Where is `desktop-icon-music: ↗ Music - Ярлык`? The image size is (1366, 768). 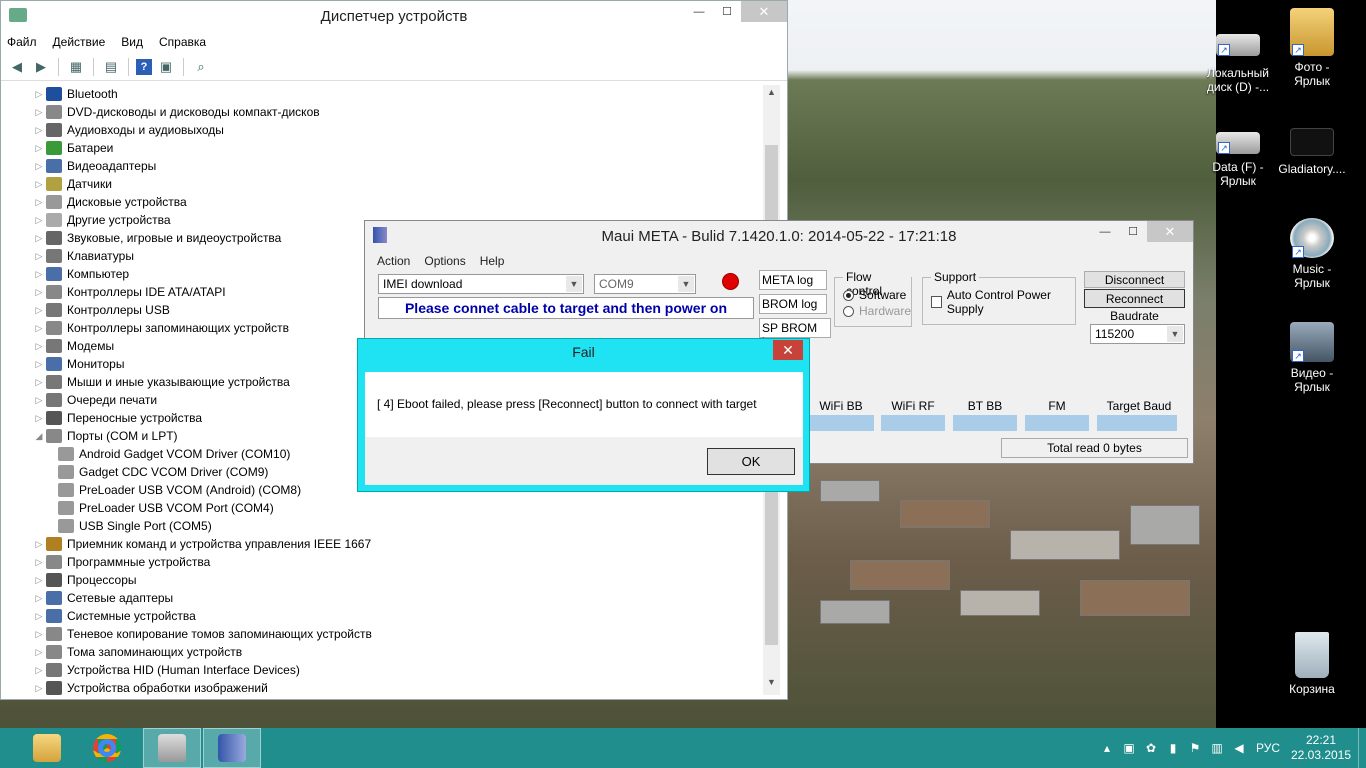 desktop-icon-music: ↗ Music - Ярлык is located at coordinates (1312, 254).